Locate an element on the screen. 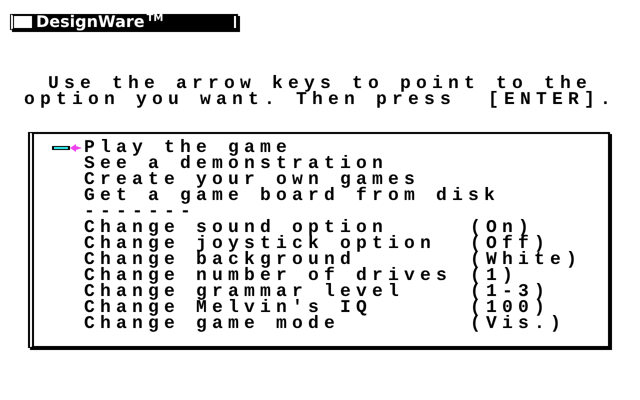 This screenshot has width=640, height=400. setting-value: (Vis.) is located at coordinates (518, 324).